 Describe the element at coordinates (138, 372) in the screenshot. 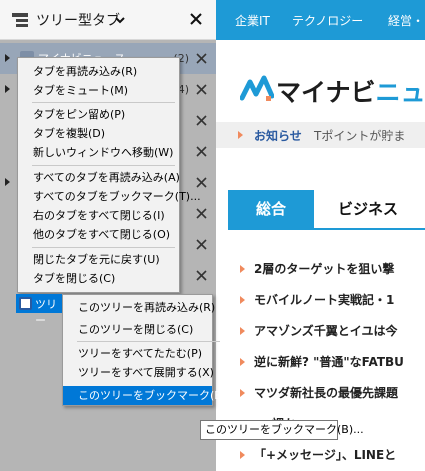

I see `menu-item-expand-all: ツリーをすべて展開する(X)` at that location.